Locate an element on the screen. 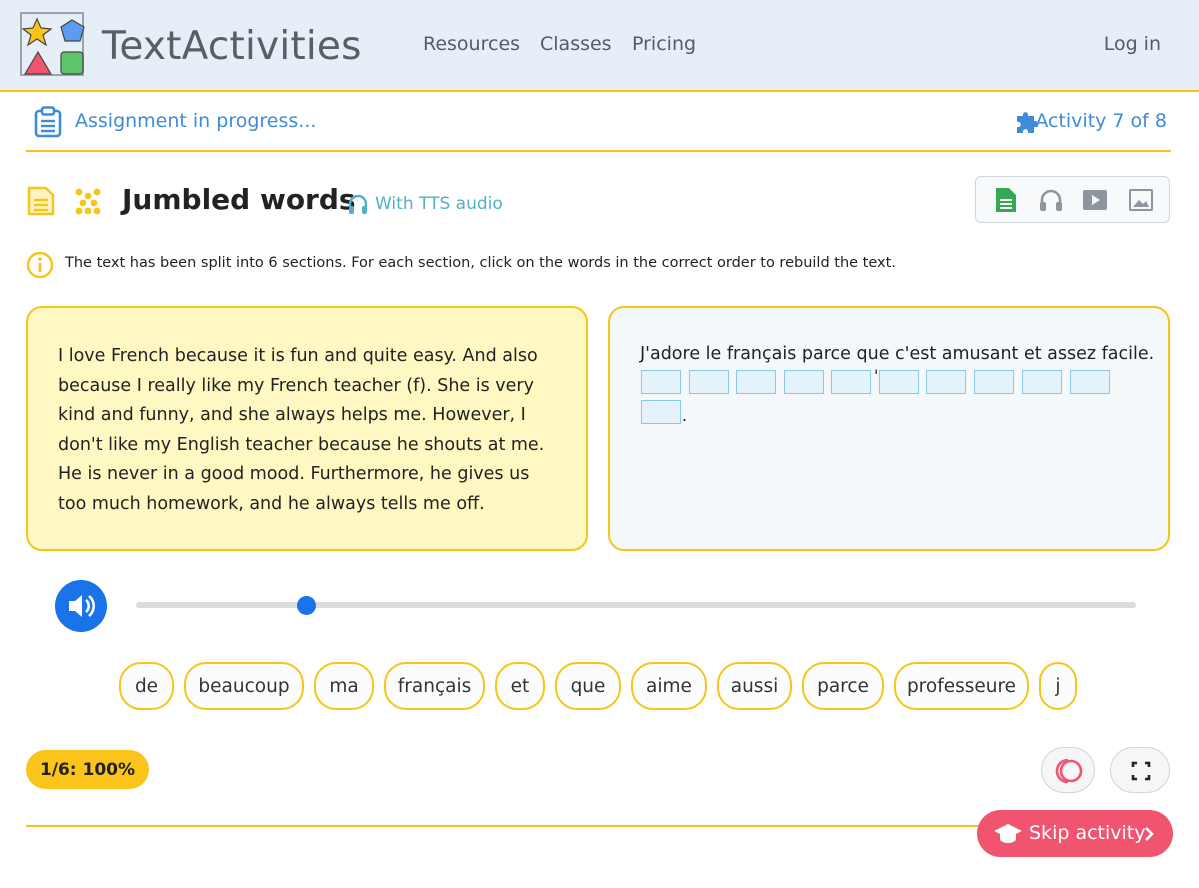 The image size is (1199, 888). video-mode-icon is located at coordinates (1095, 202).